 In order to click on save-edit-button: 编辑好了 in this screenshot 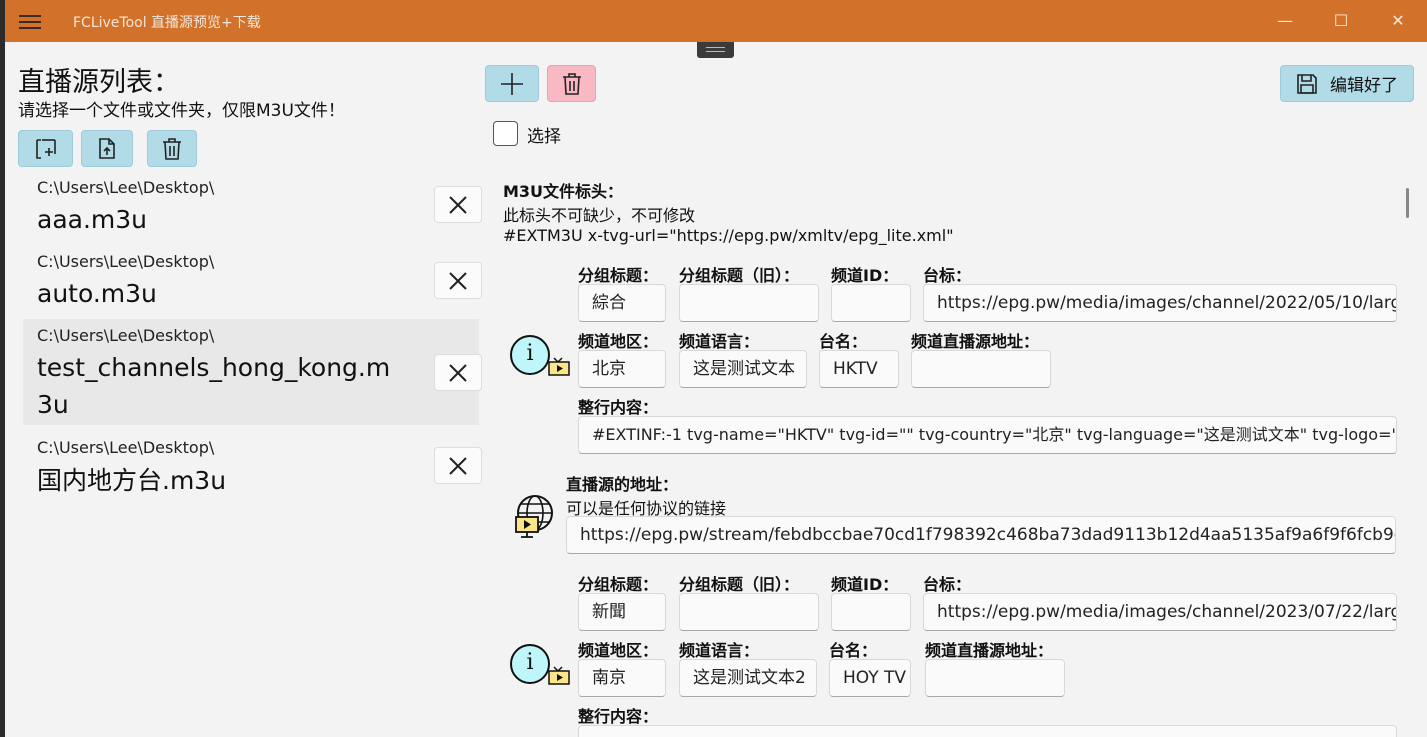, I will do `click(1347, 83)`.